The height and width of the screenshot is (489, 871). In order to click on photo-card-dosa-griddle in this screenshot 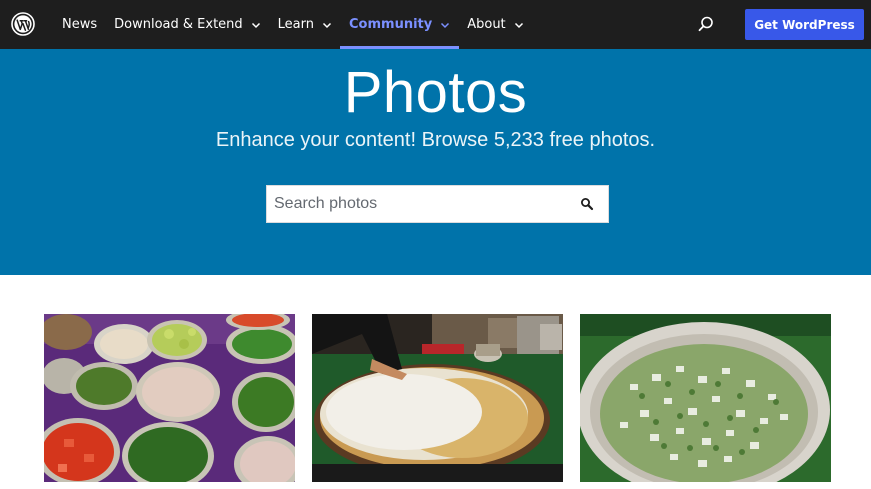, I will do `click(437, 398)`.